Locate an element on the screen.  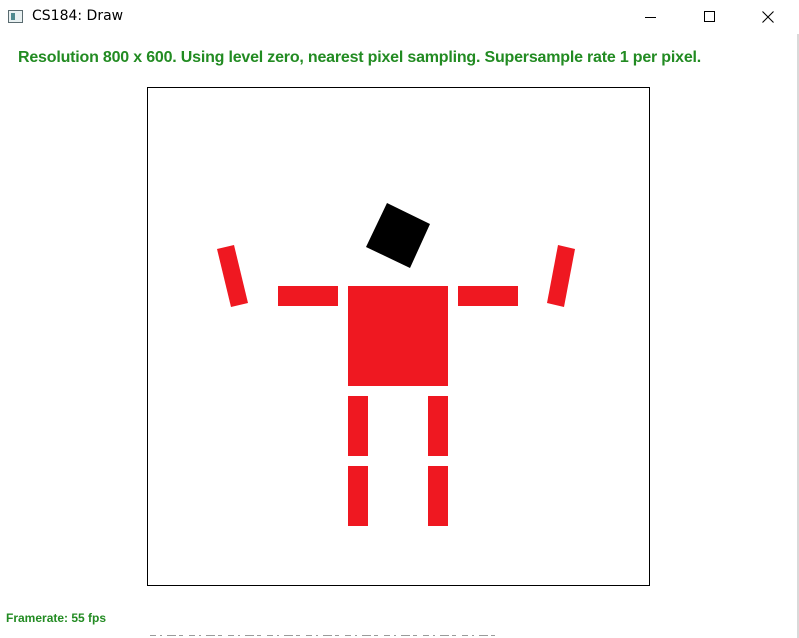
minimize-icon is located at coordinates (650, 17).